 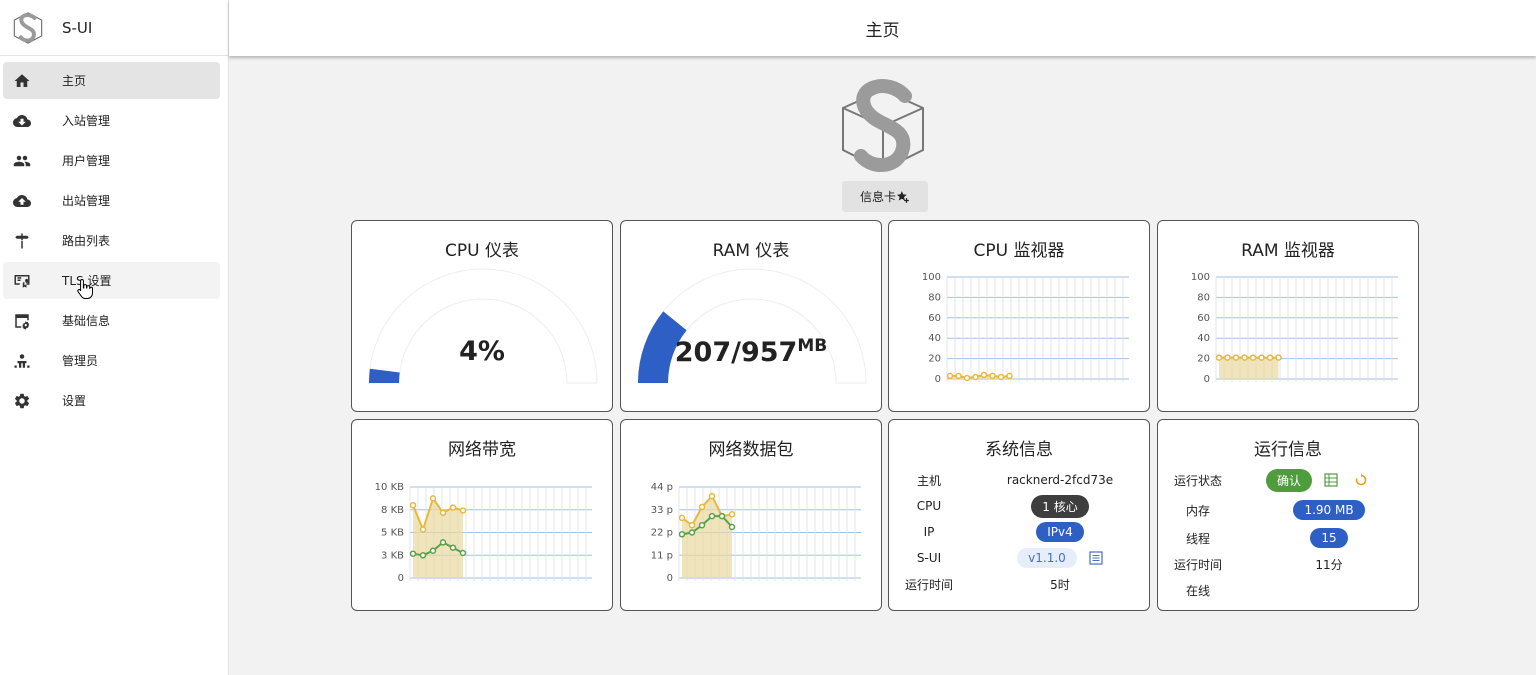 I want to click on info-key: CPU, so click(x=929, y=506).